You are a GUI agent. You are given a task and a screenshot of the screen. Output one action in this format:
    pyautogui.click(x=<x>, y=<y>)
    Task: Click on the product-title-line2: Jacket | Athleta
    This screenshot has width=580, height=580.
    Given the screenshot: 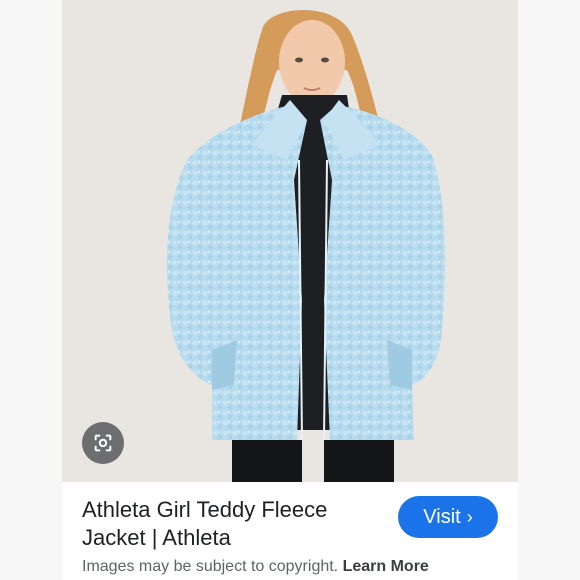 What is the action you would take?
    pyautogui.click(x=156, y=537)
    